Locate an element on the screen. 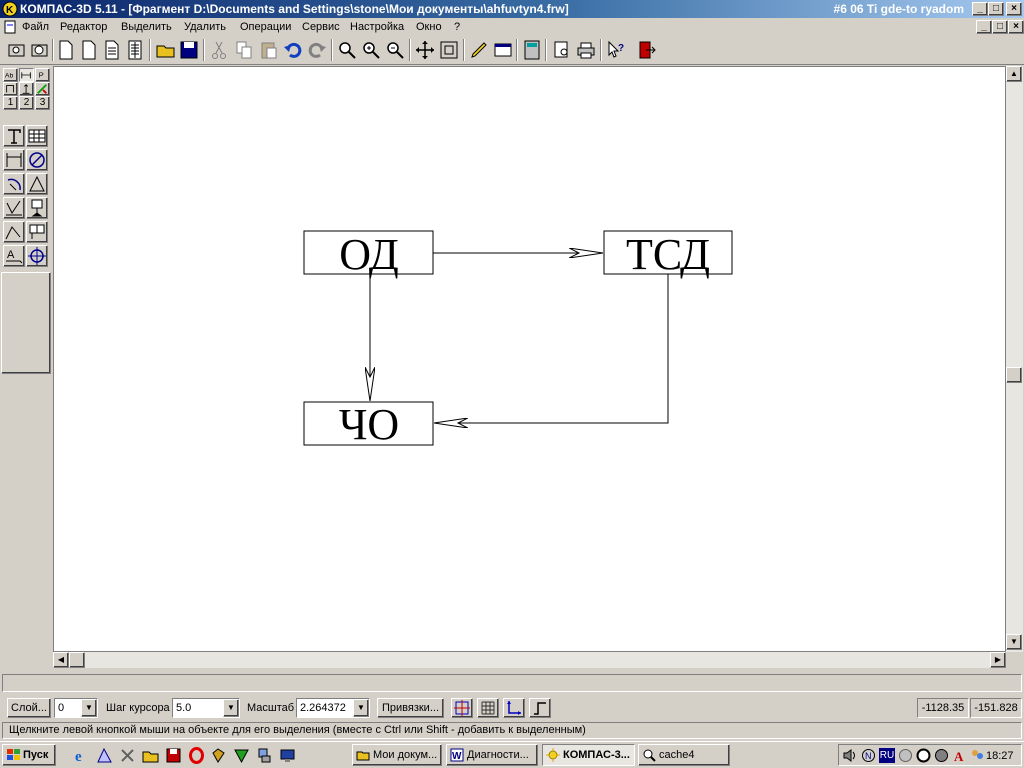 The height and width of the screenshot is (768, 1024). clock: 18:27 is located at coordinates (1000, 756).